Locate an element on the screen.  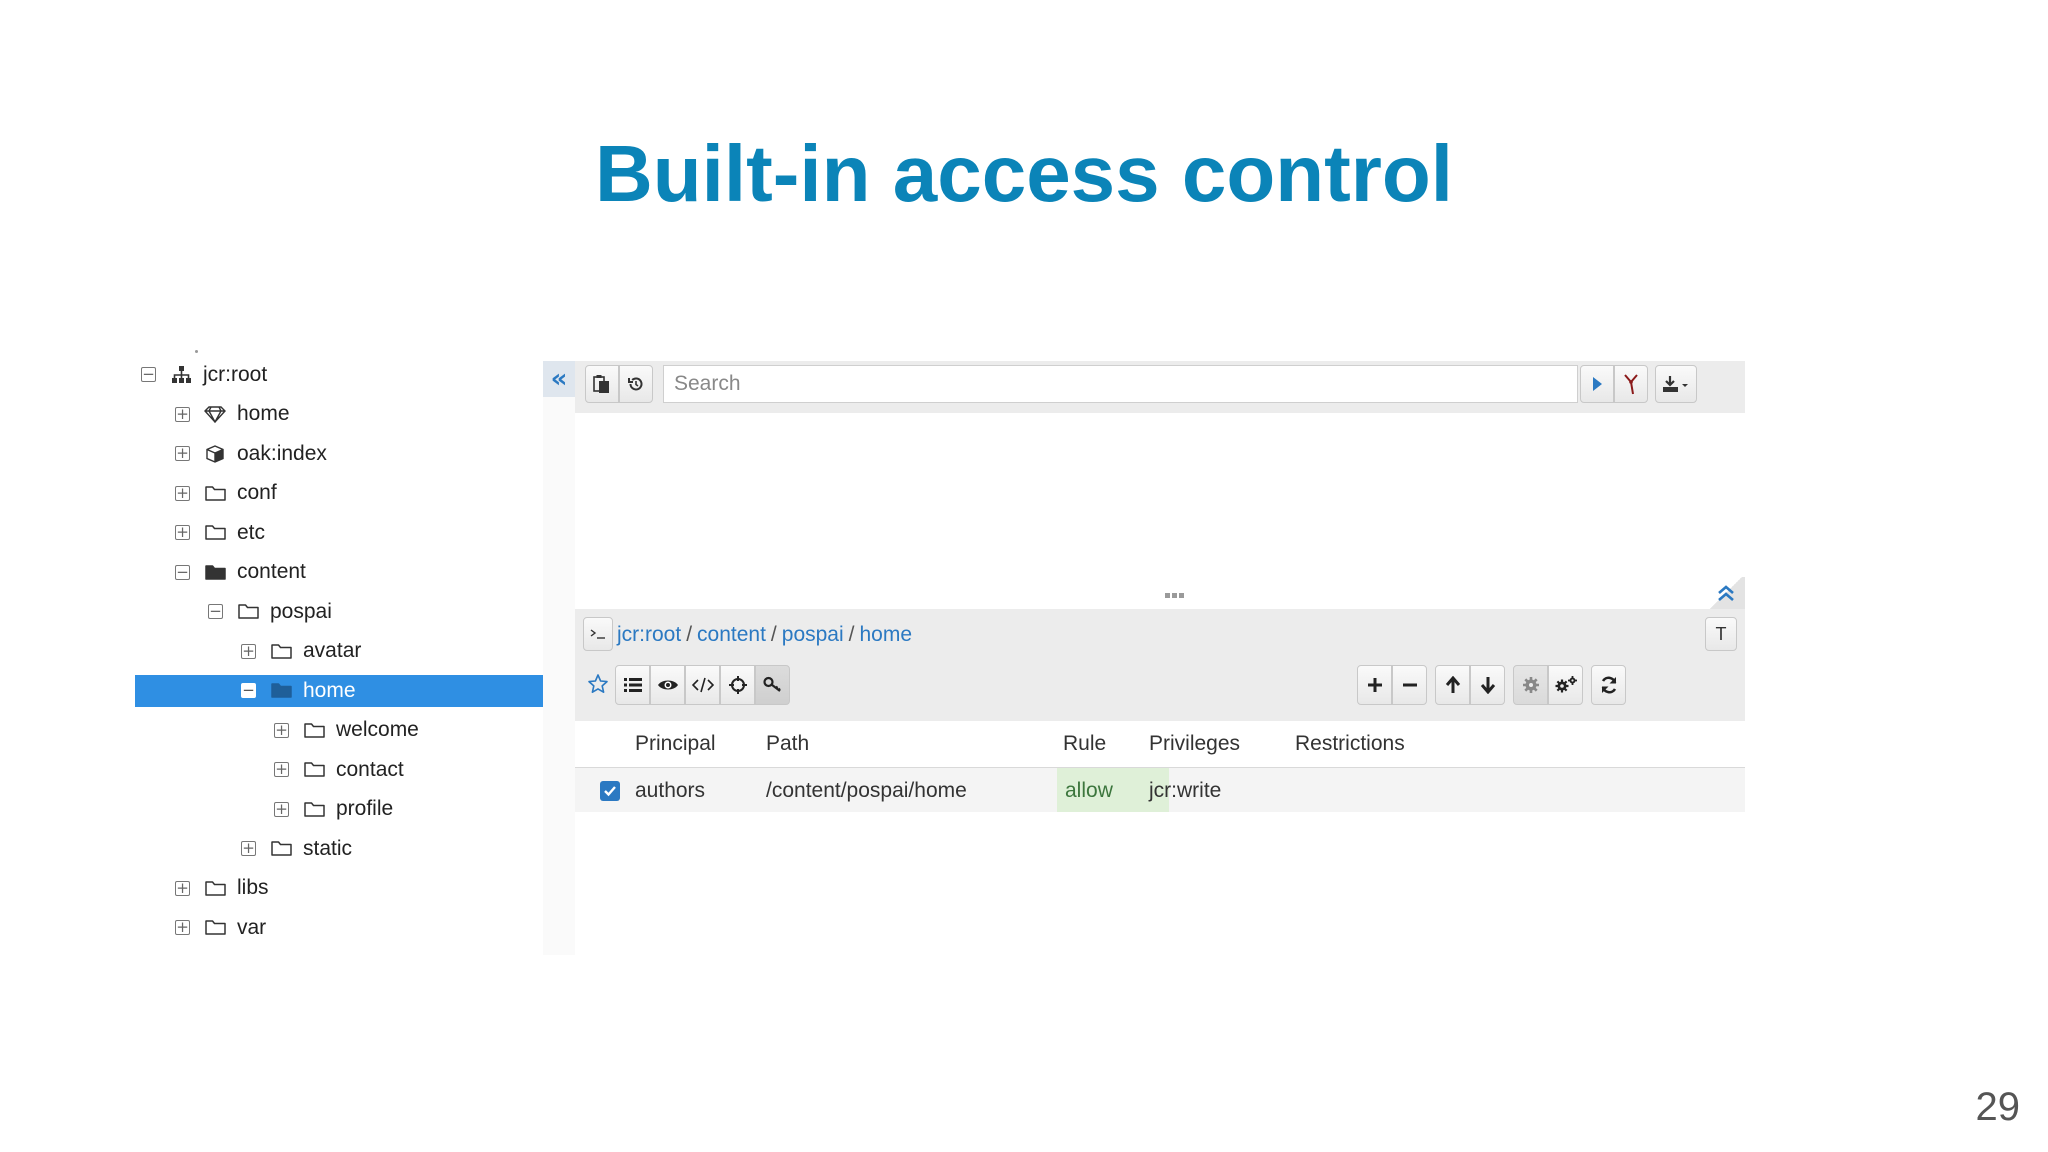
tree-node-label: oak:index is located at coordinates (282, 453).